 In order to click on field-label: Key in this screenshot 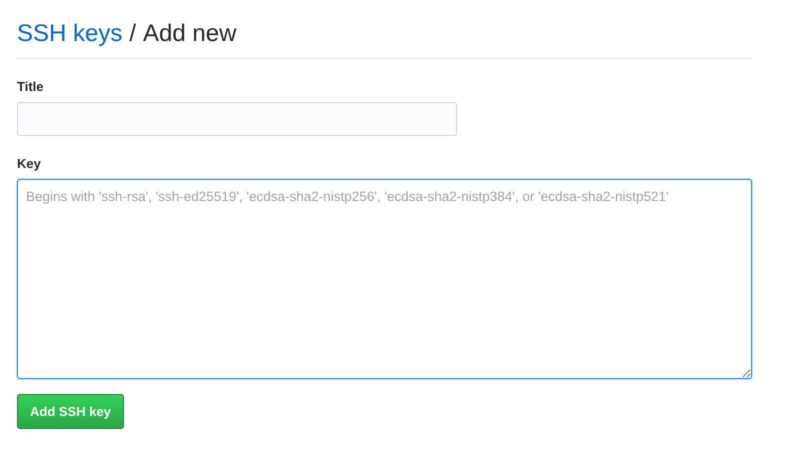, I will do `click(29, 163)`.